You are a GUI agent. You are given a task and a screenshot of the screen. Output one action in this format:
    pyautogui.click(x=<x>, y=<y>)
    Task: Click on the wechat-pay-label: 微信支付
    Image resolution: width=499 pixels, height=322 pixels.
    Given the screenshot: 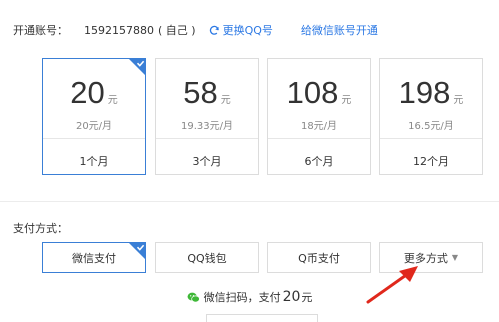 What is the action you would take?
    pyautogui.click(x=94, y=258)
    